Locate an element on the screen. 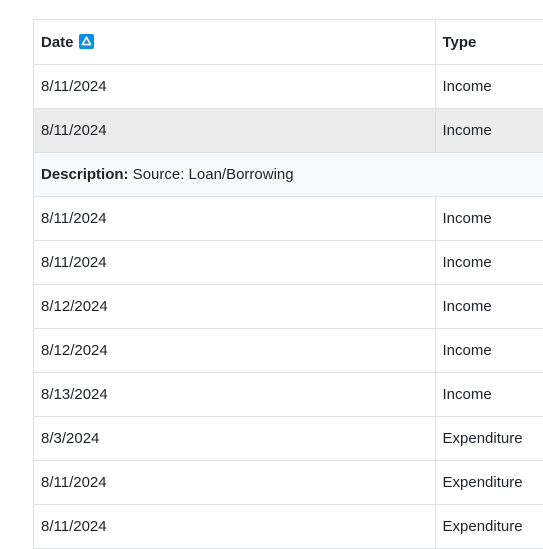 The image size is (543, 549). sort-ascending-icon is located at coordinates (86, 41).